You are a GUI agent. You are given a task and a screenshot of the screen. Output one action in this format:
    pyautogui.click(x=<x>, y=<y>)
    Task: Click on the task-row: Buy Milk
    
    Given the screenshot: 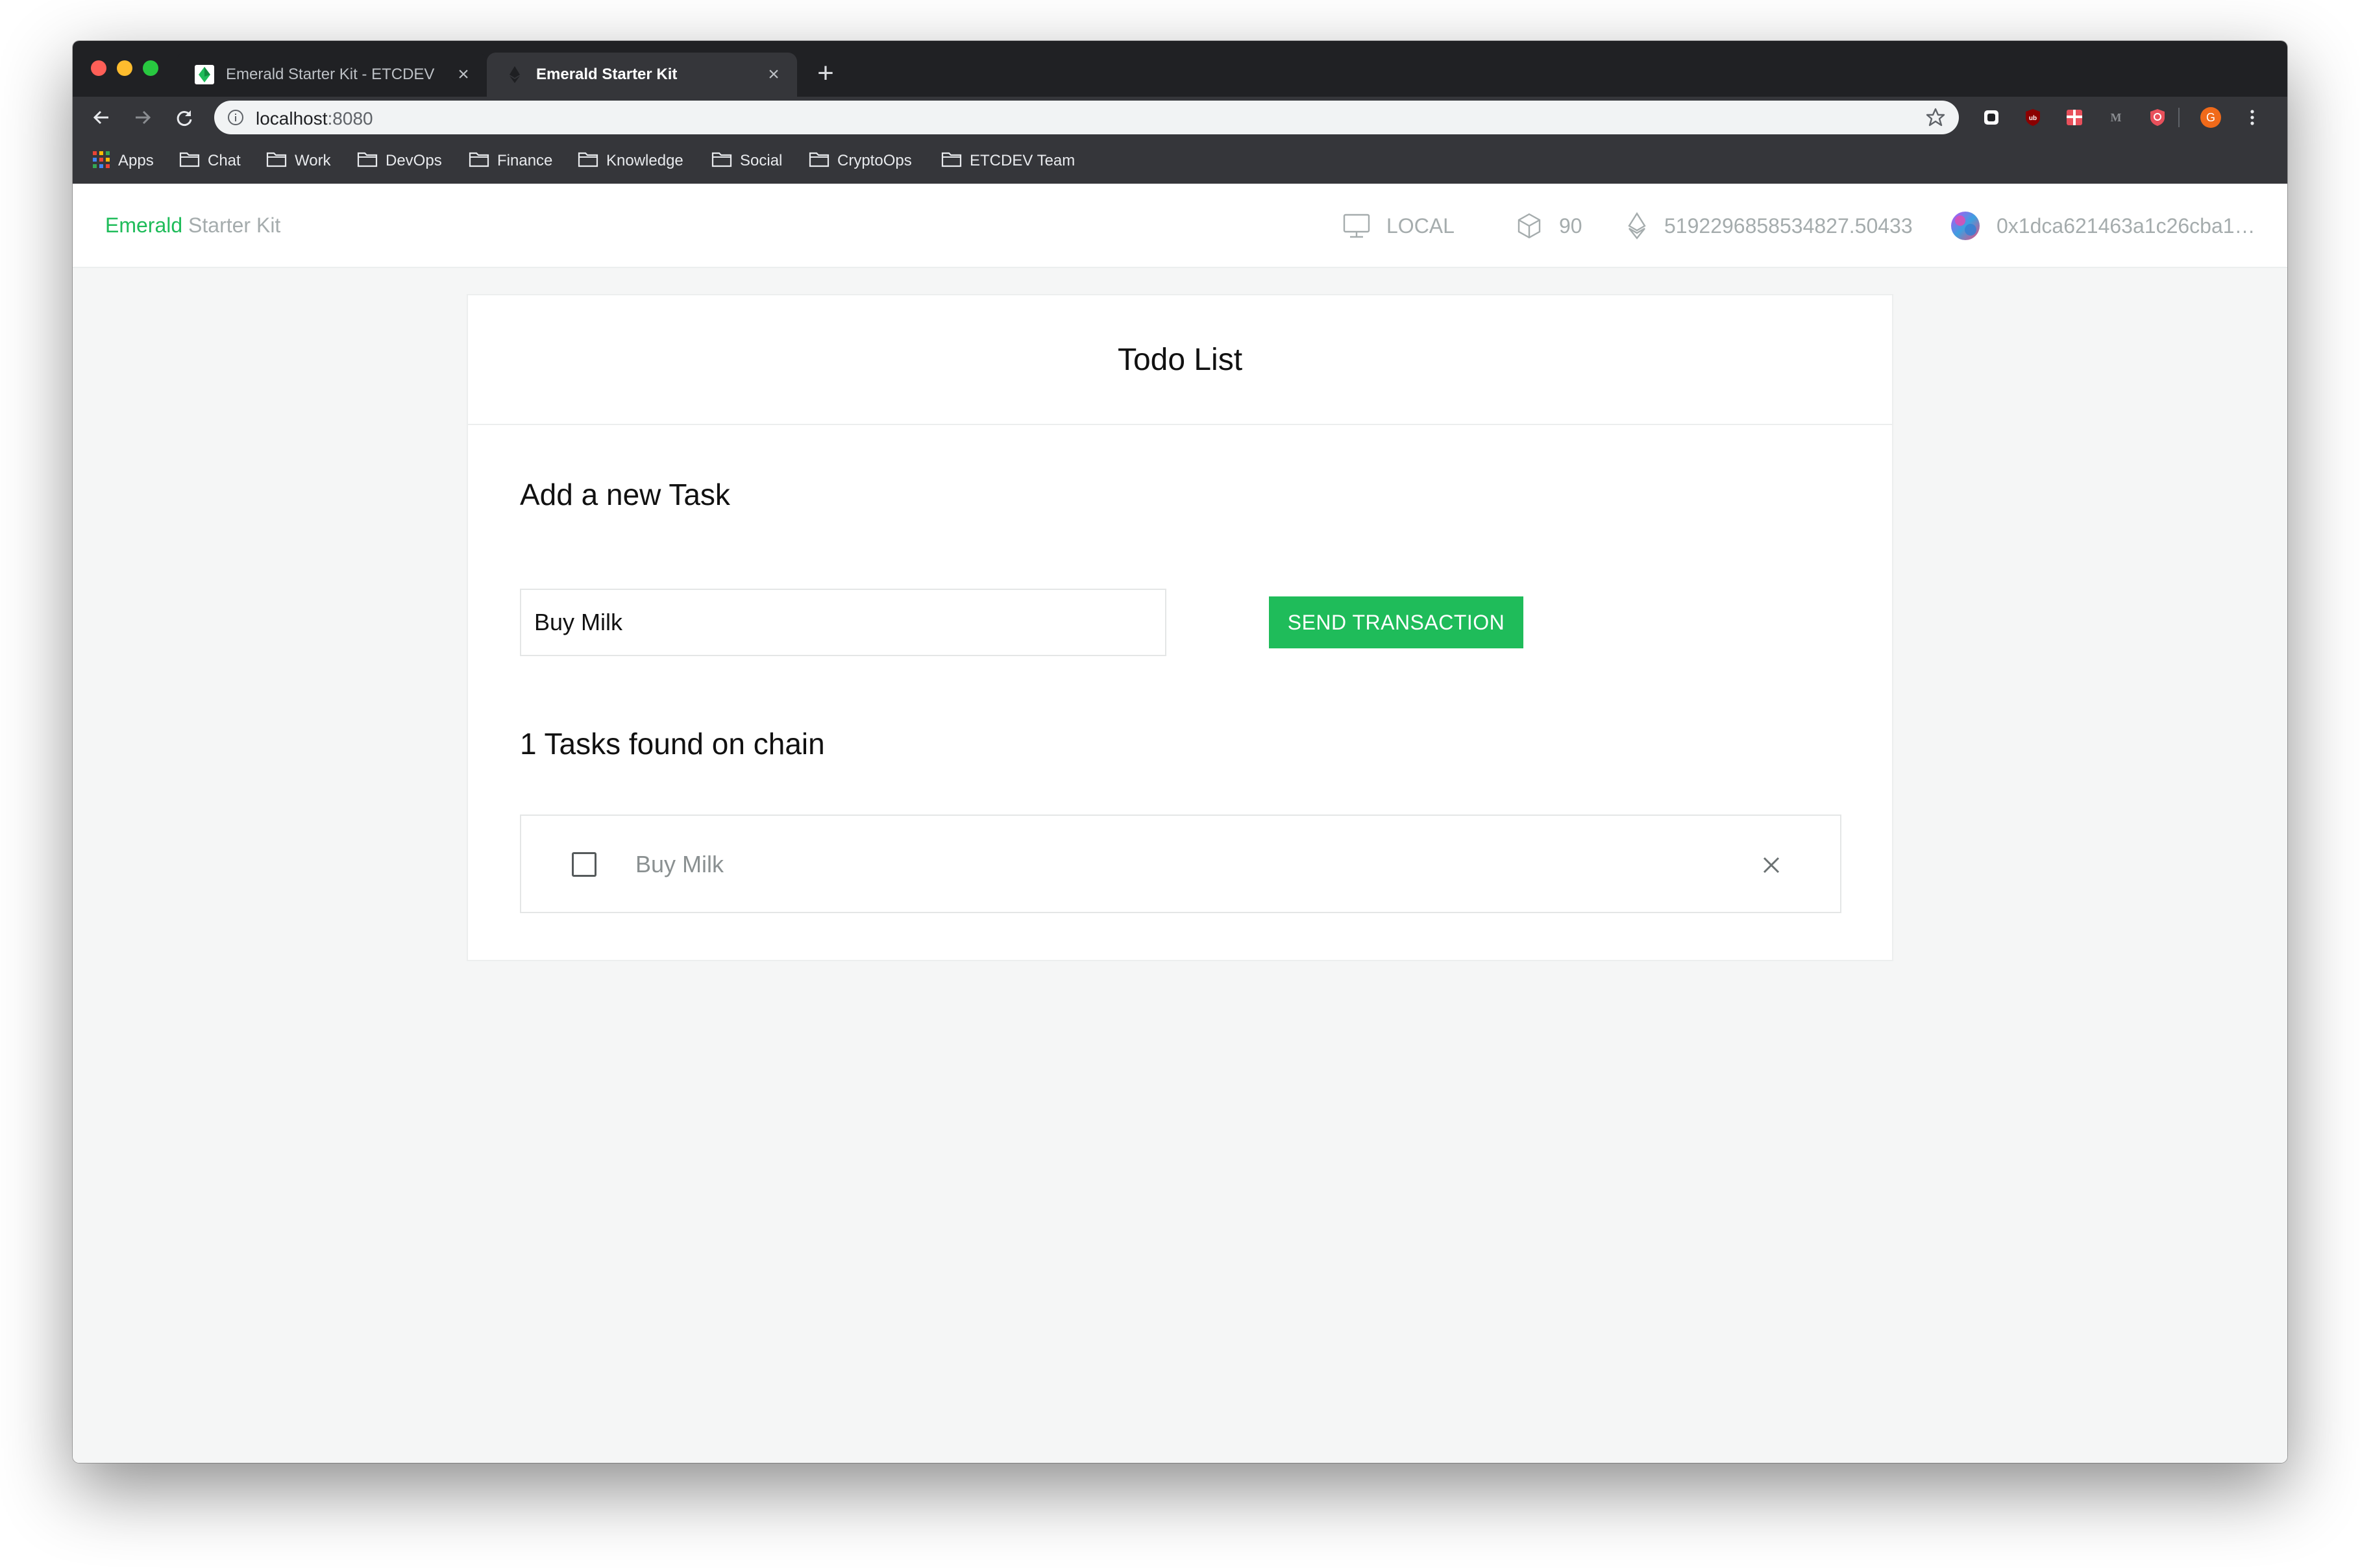 What is the action you would take?
    pyautogui.click(x=1180, y=864)
    